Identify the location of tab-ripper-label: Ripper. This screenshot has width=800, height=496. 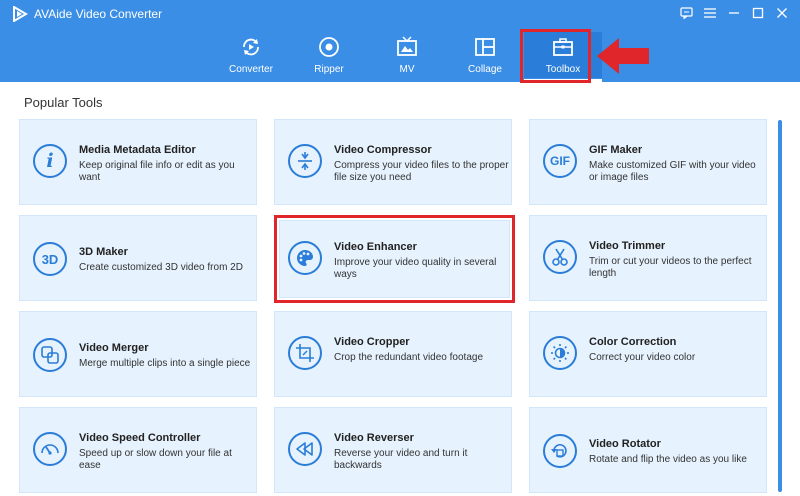
(329, 69).